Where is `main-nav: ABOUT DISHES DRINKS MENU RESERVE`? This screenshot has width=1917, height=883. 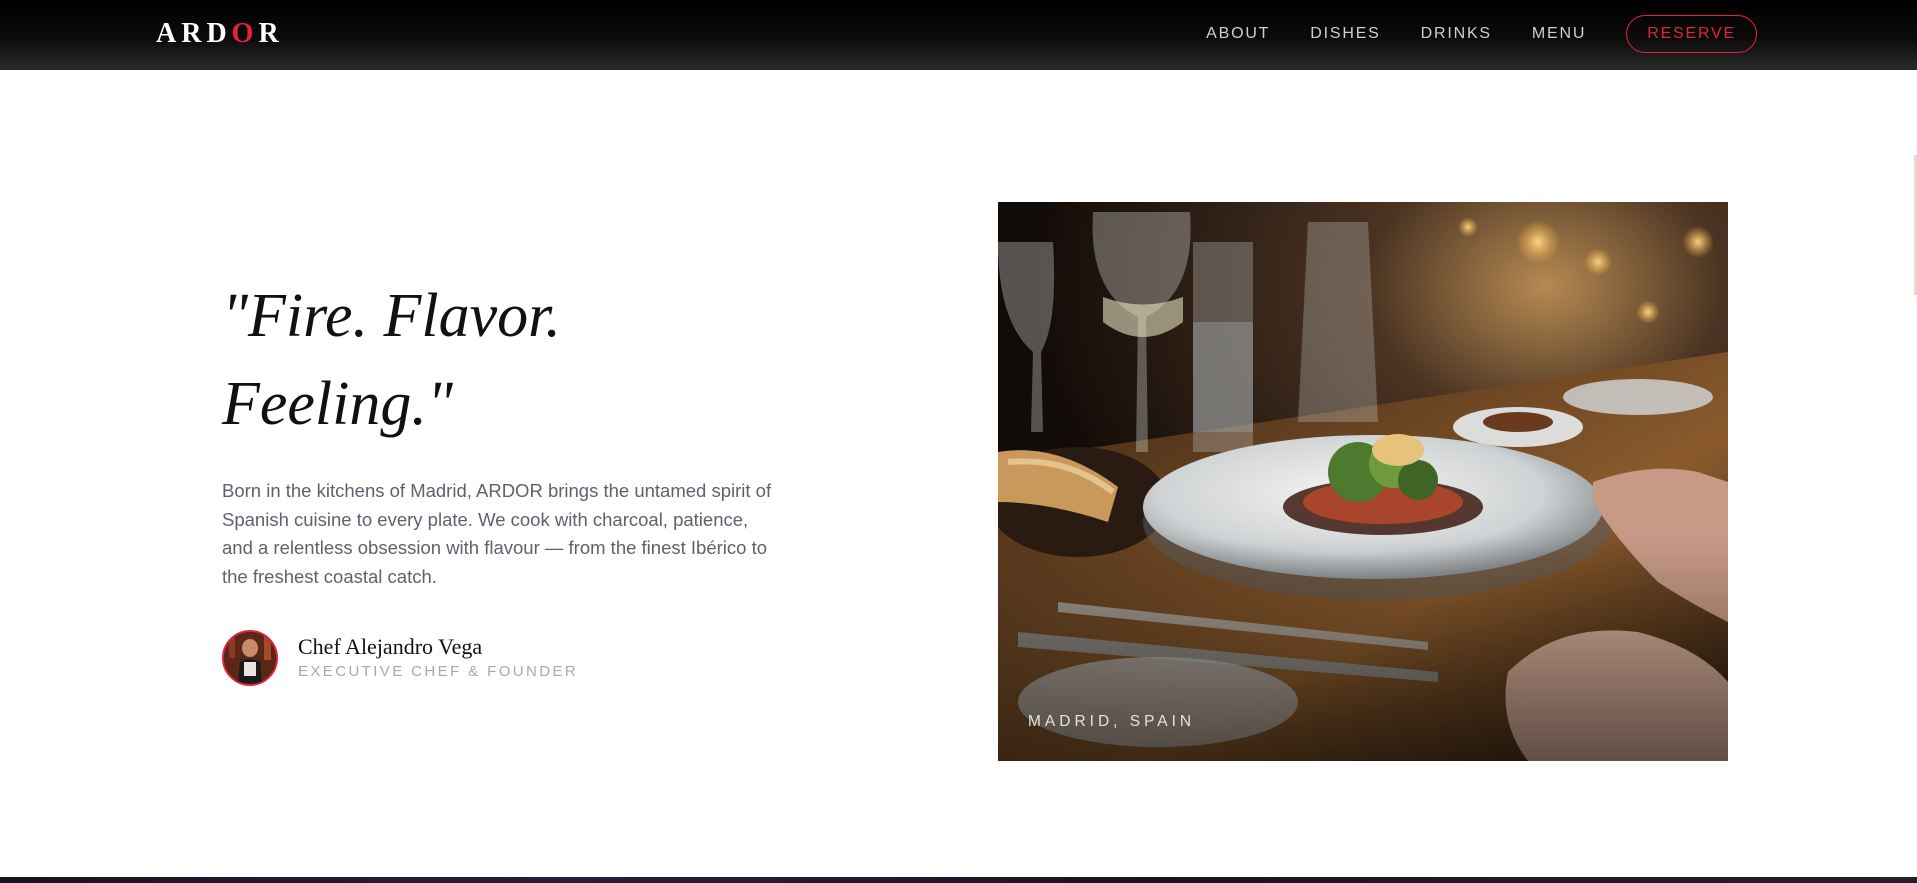 main-nav: ABOUT DISHES DRINKS MENU RESERVE is located at coordinates (1461, 34).